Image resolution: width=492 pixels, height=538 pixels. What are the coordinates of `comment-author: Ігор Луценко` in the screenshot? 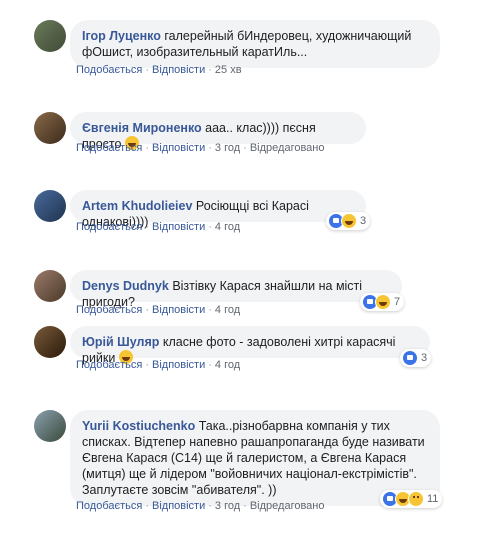 It's located at (121, 36).